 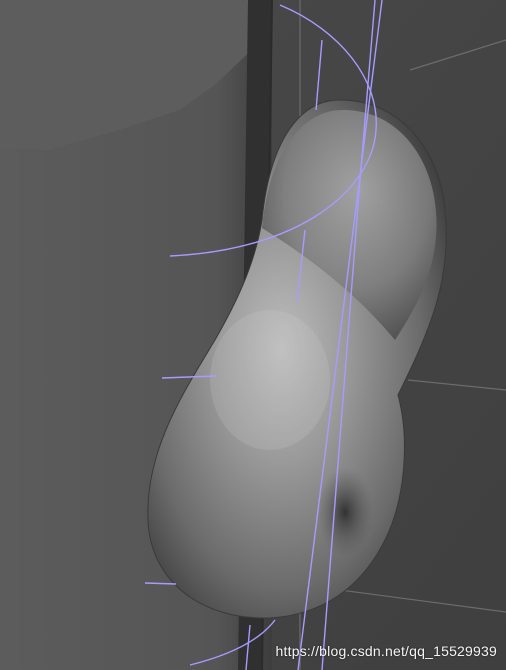 I want to click on watermark-text: https://blog.csdn.net/qq_15529939, so click(x=386, y=651).